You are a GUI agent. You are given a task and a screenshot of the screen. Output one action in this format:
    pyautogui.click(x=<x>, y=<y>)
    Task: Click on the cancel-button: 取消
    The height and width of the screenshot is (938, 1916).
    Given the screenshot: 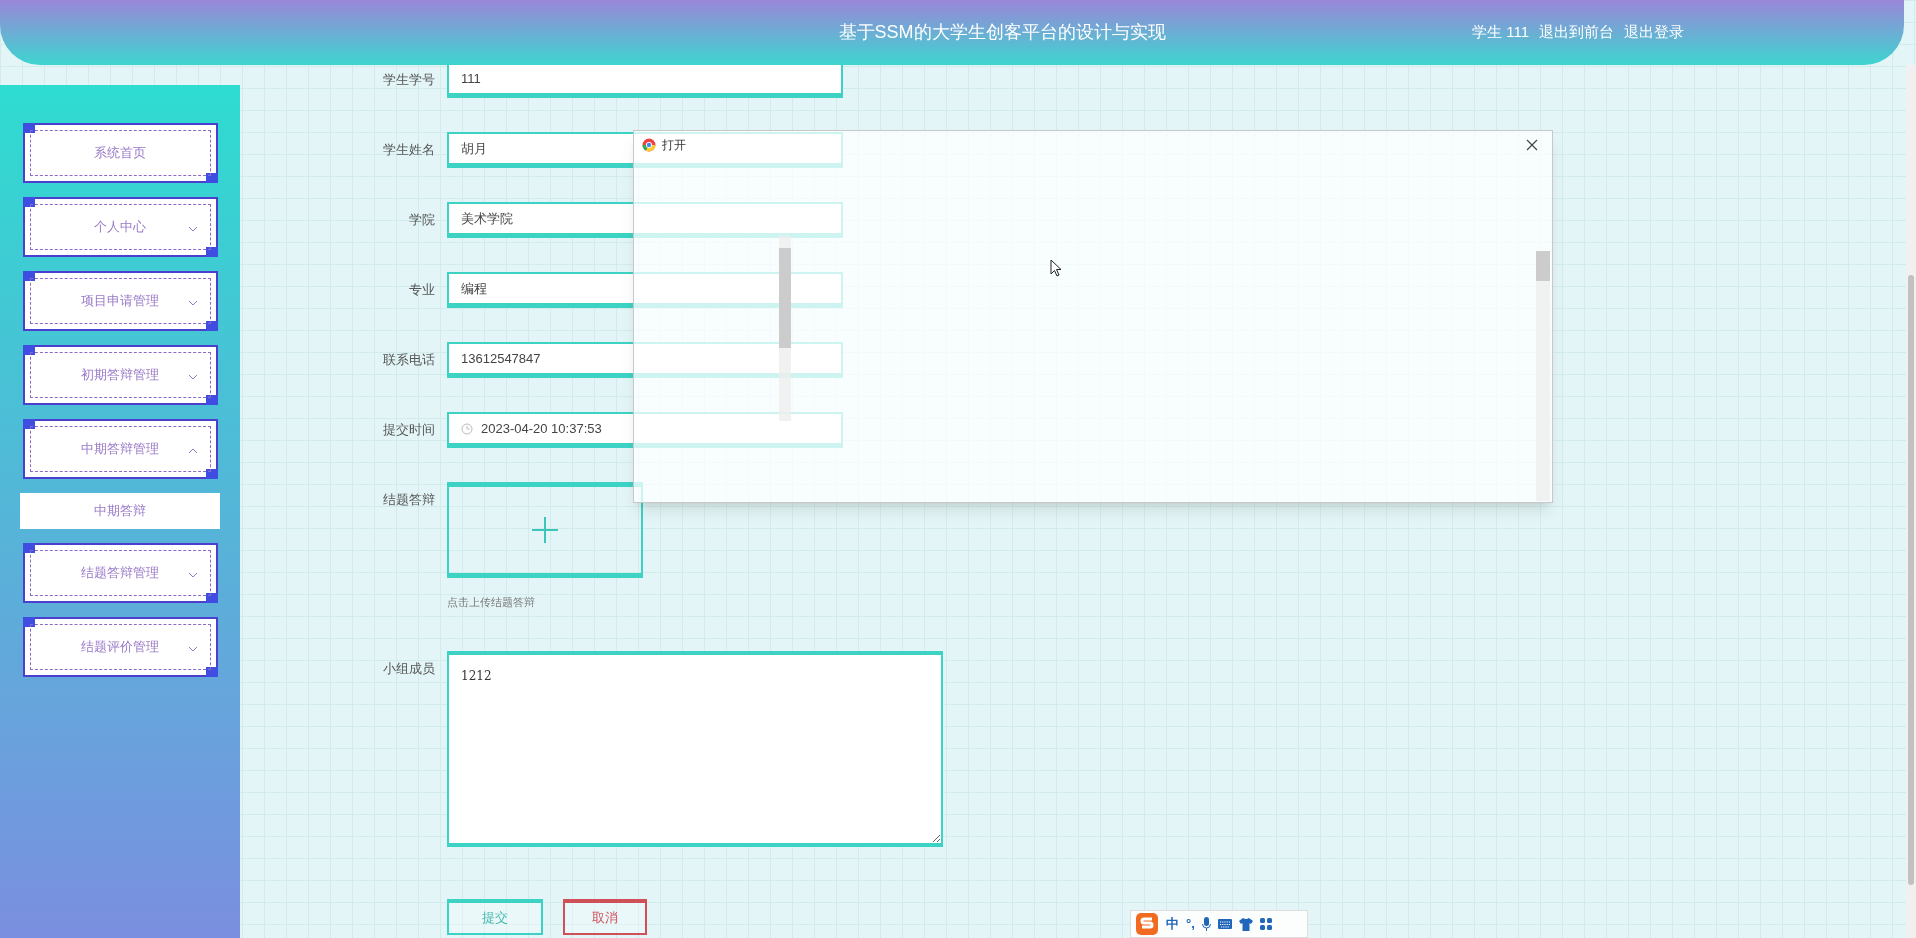 What is the action you would take?
    pyautogui.click(x=605, y=916)
    